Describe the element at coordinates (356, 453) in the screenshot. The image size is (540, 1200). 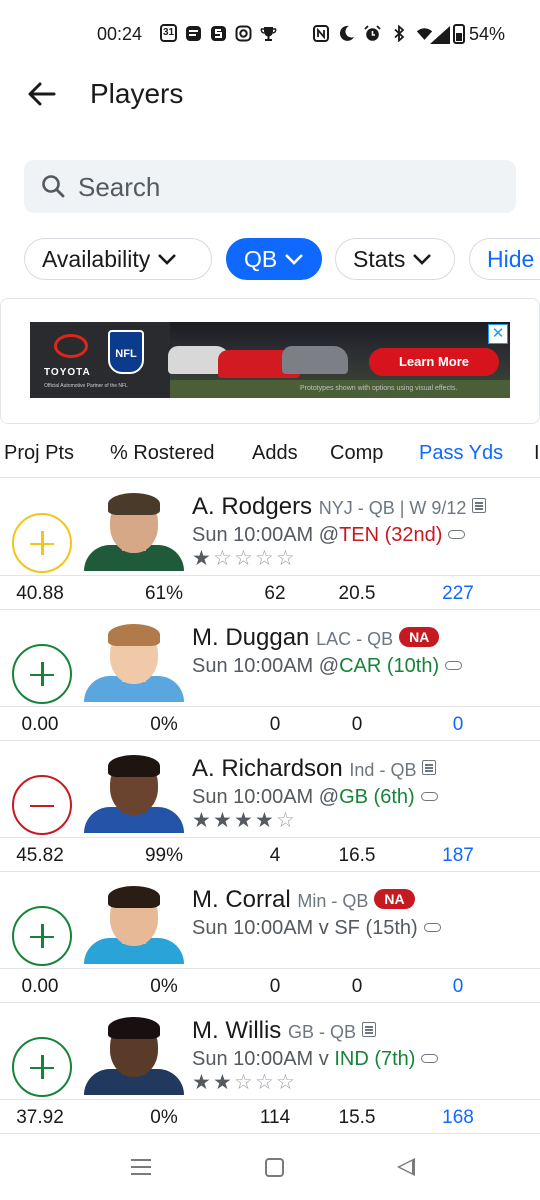
I see `column-comp: Comp` at that location.